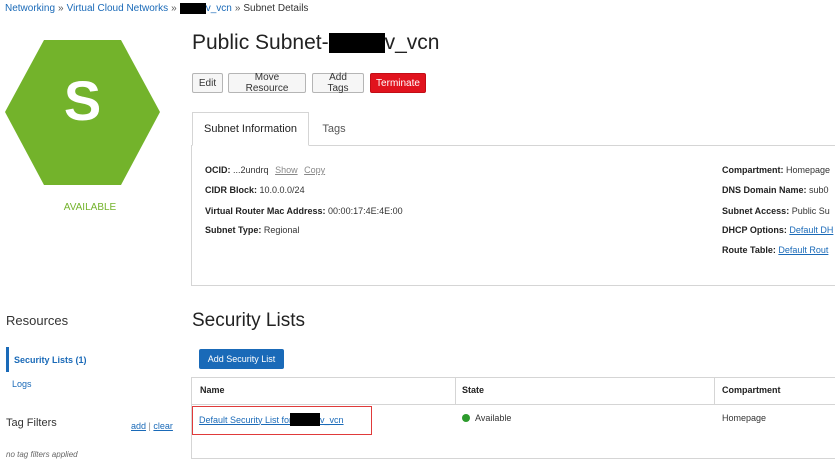  What do you see at coordinates (819, 190) in the screenshot?
I see `dns-value: sub0` at bounding box center [819, 190].